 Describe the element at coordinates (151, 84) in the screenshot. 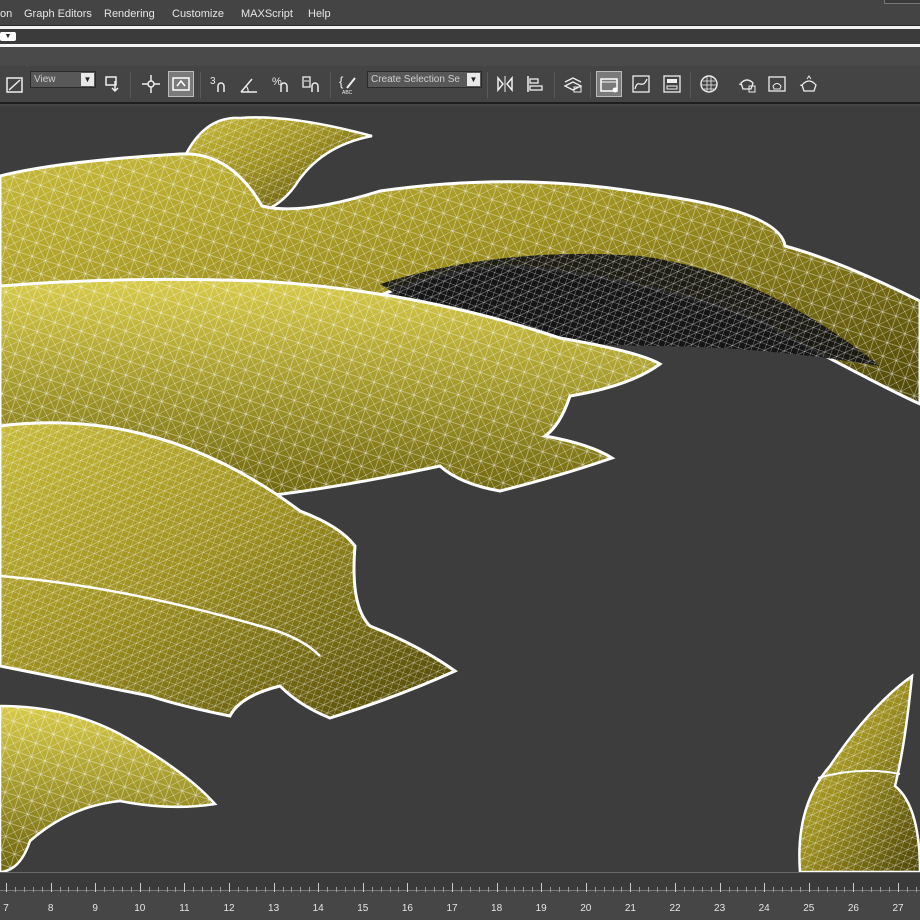

I see `select-manipulate-icon` at that location.